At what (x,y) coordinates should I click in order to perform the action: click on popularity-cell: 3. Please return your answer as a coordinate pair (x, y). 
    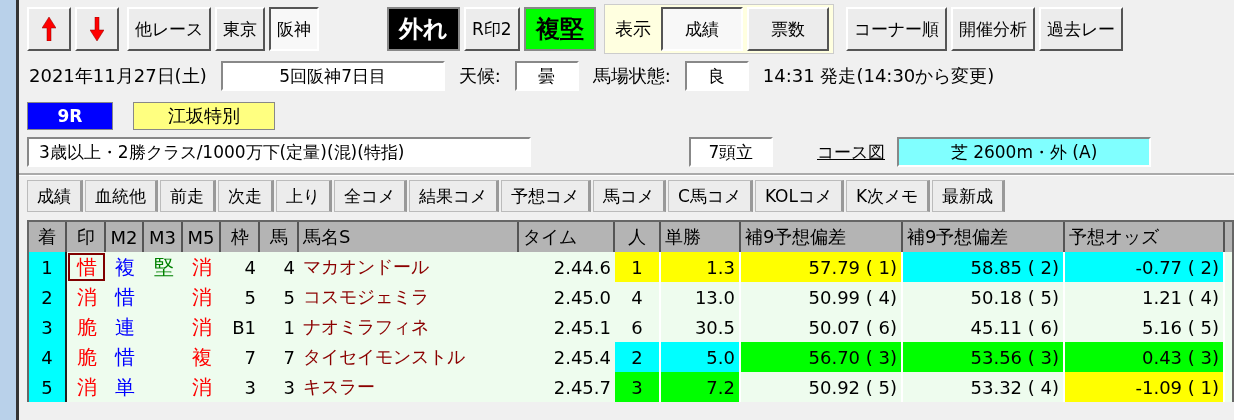
    Looking at the image, I should click on (638, 387).